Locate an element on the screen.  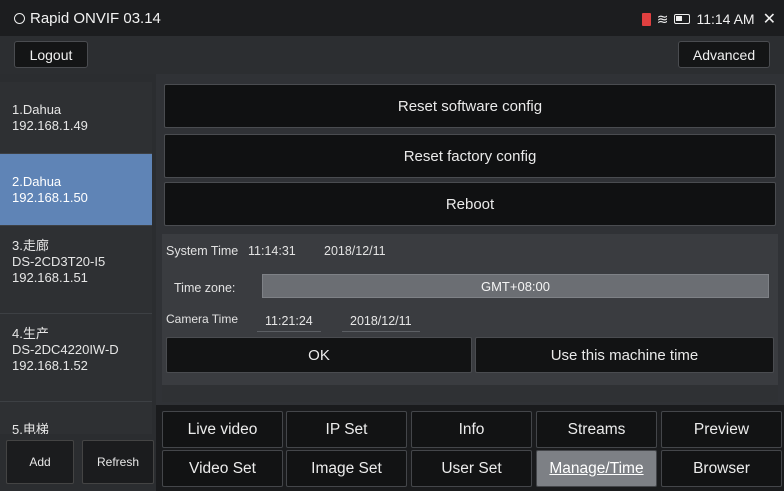
device-item-line: 192.168.1.52 is located at coordinates (50, 365).